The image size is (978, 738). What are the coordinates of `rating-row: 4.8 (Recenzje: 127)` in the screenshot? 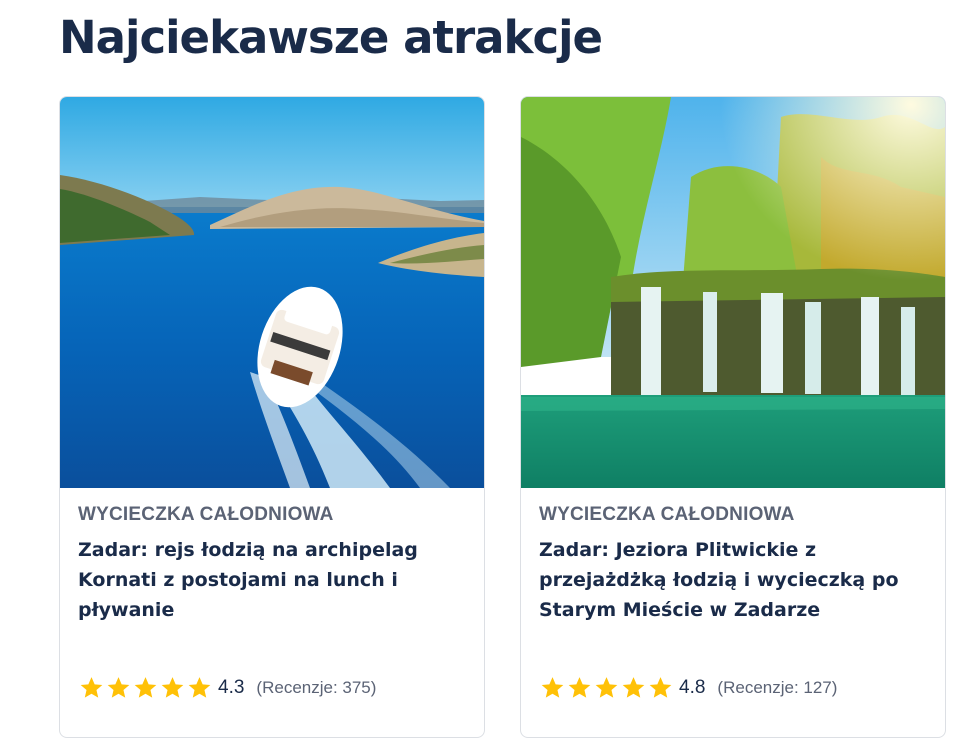 It's located at (688, 688).